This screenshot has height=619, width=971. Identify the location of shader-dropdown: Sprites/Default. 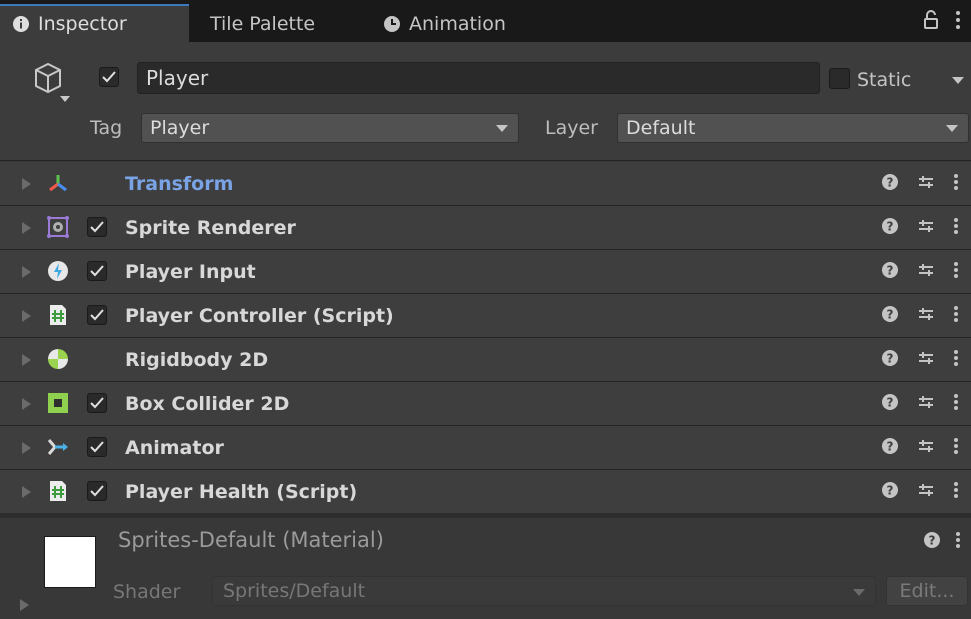
(544, 591).